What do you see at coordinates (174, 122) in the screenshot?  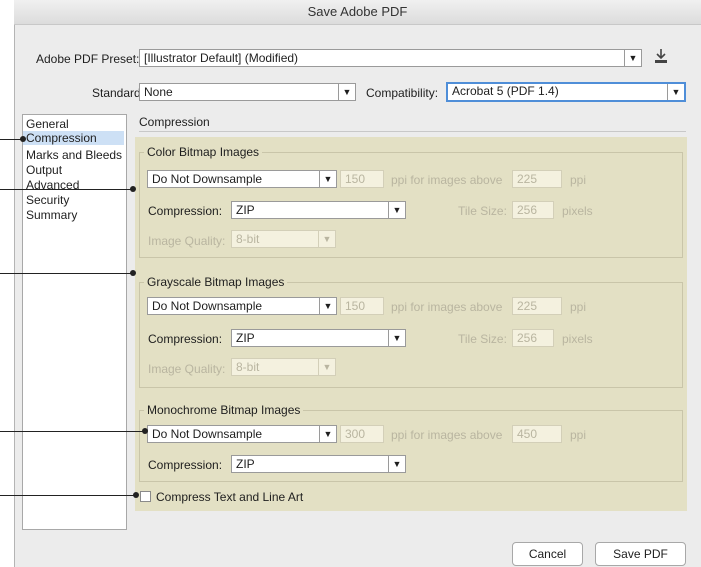 I see `section-title: Compression` at bounding box center [174, 122].